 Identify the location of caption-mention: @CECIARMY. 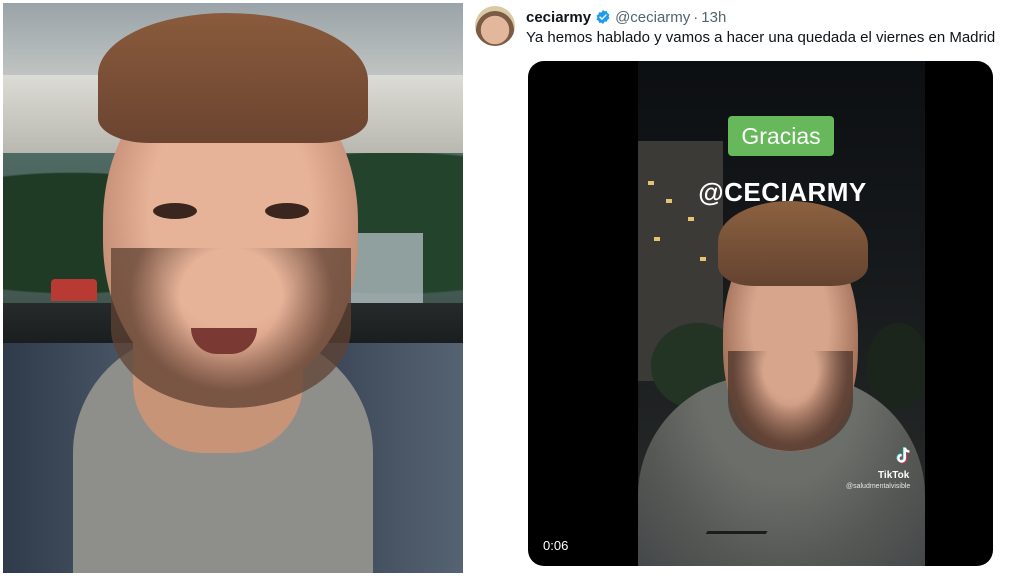
(782, 192).